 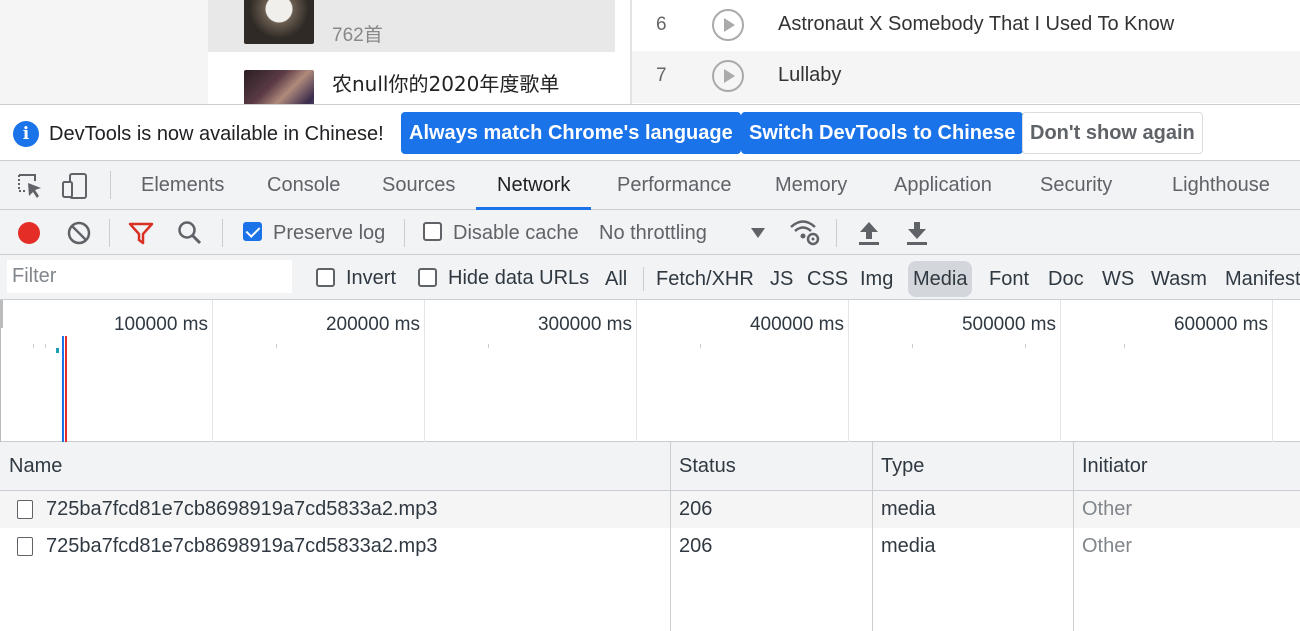 I want to click on preserve-log-label: Preserve log, so click(x=329, y=233).